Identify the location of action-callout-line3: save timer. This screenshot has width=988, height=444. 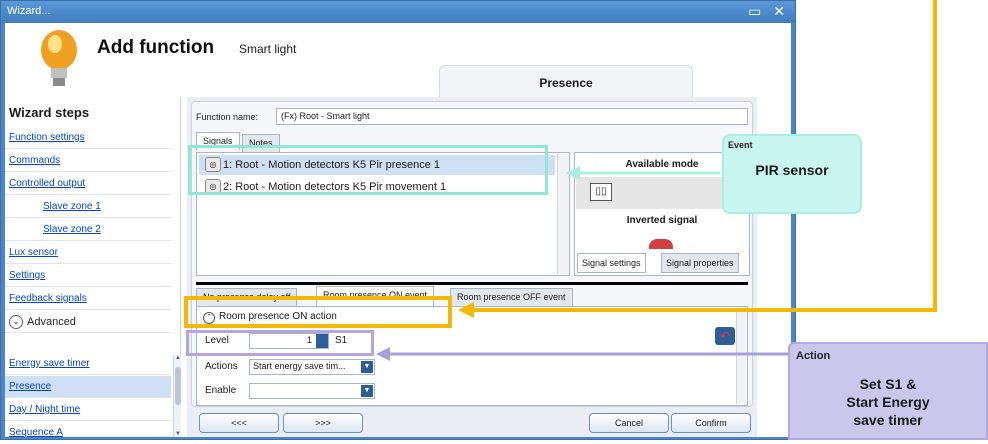
(888, 420).